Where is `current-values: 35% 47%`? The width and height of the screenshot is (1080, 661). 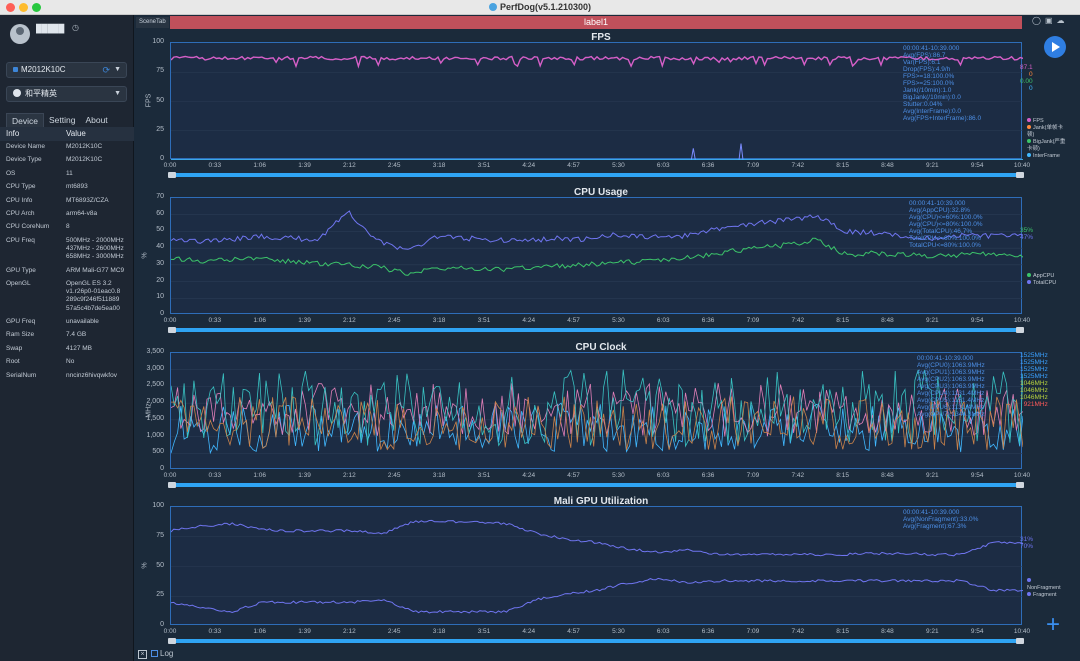 current-values: 35% 47% is located at coordinates (1026, 234).